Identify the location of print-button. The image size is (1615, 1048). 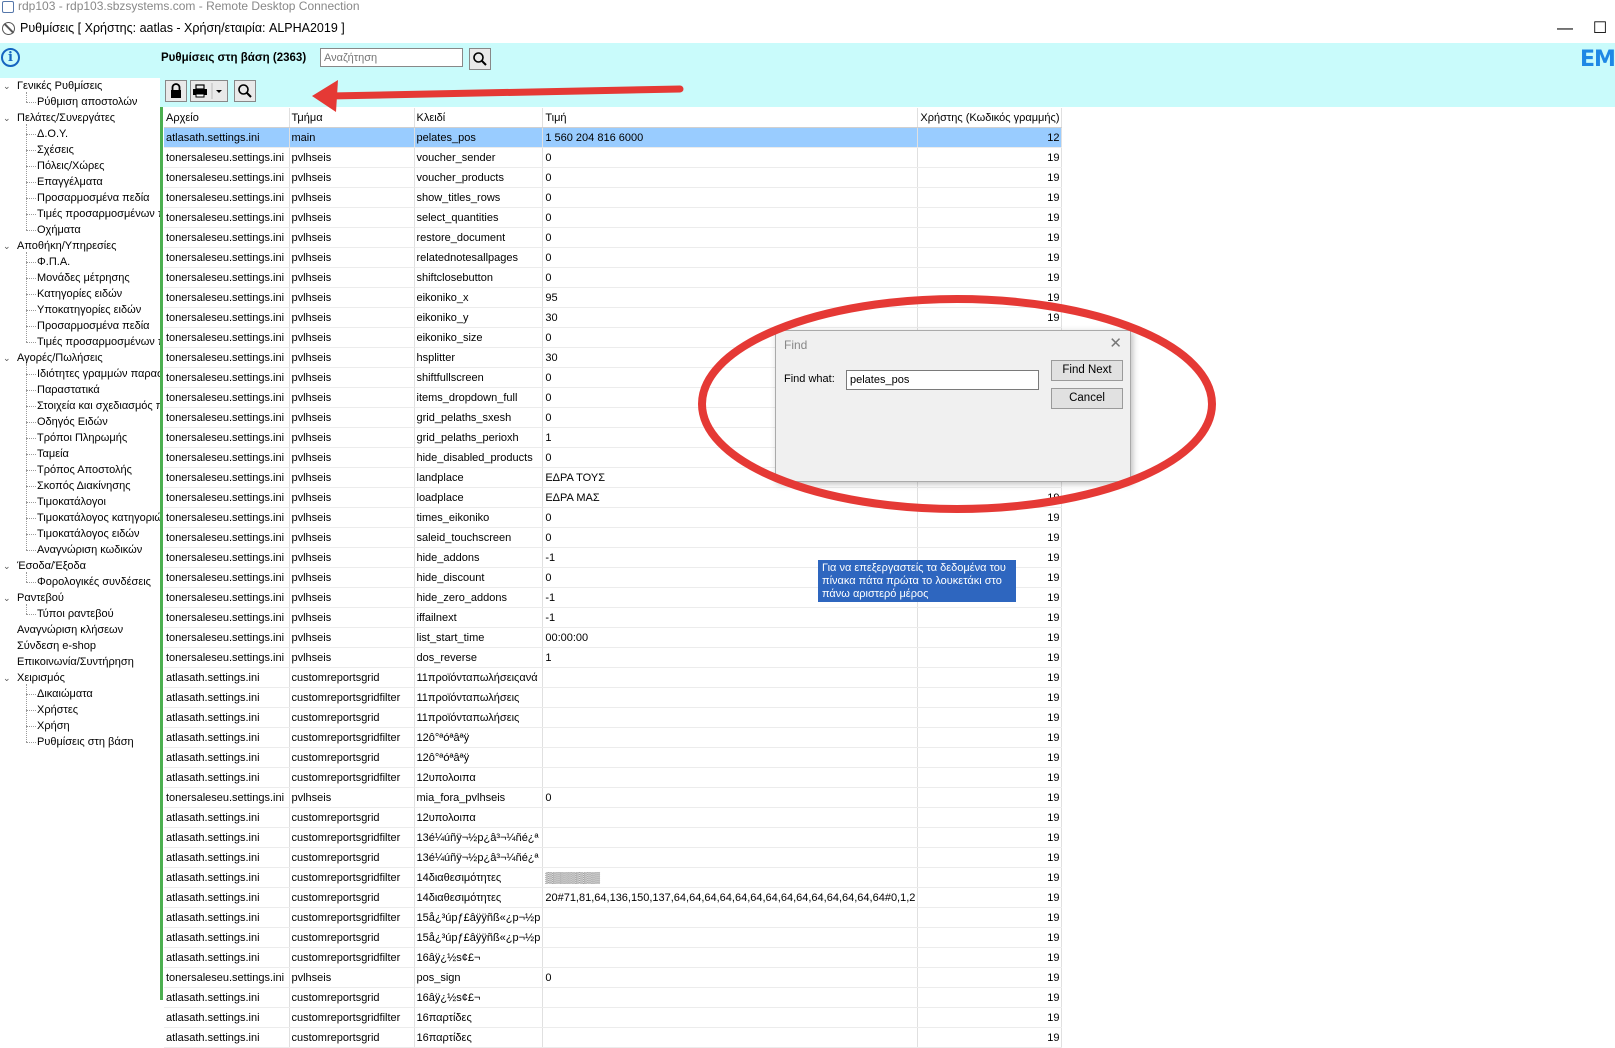
(209, 91).